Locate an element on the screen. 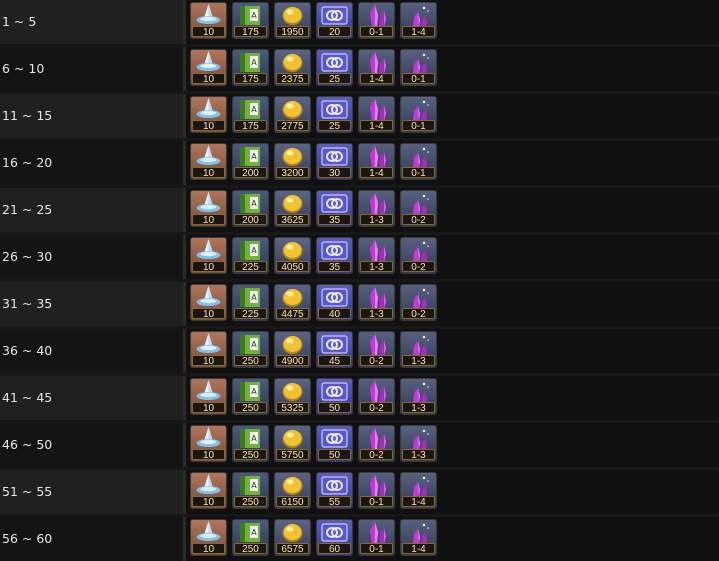 The image size is (719, 561). reward-item: 6150 is located at coordinates (292, 490).